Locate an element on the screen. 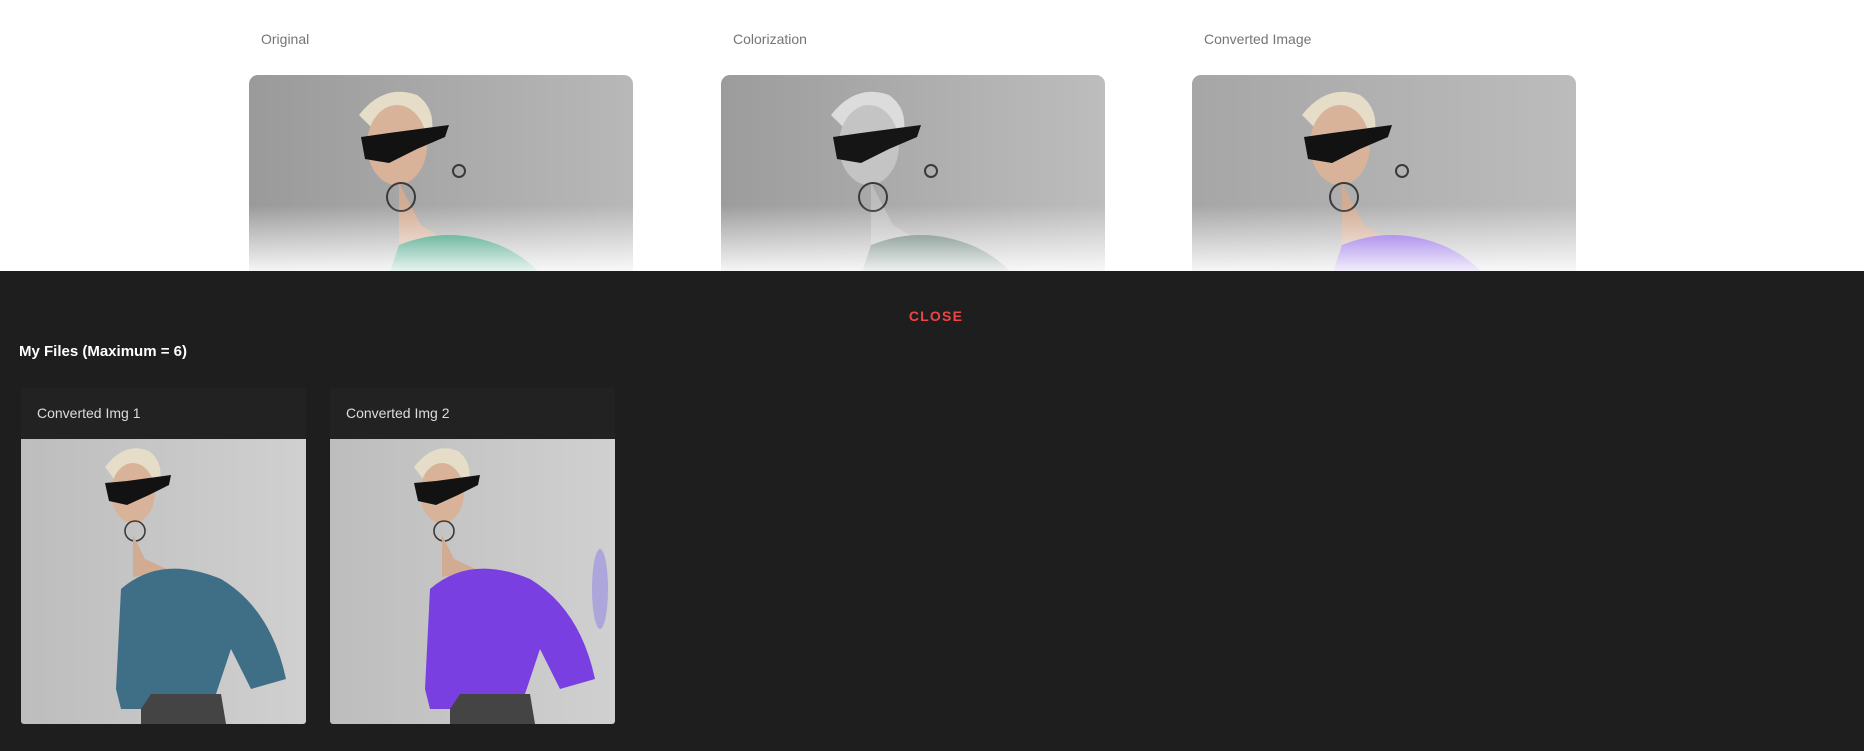 The height and width of the screenshot is (751, 1864). file-card-title: Converted Img 1 is located at coordinates (89, 413).